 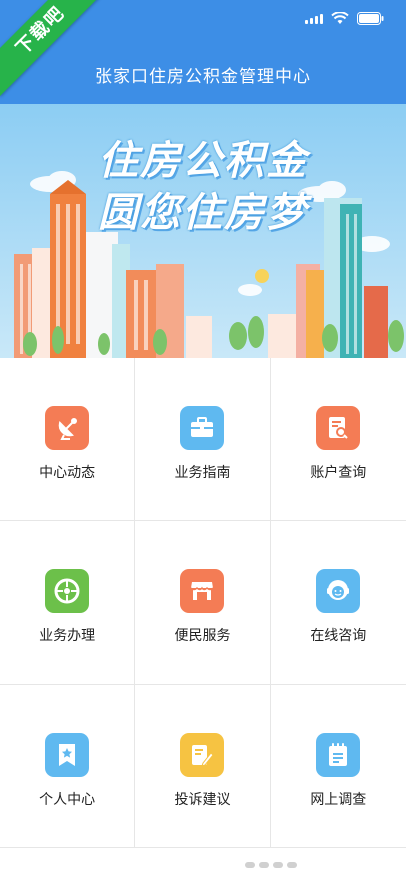 I want to click on signal-icon, so click(x=314, y=18).